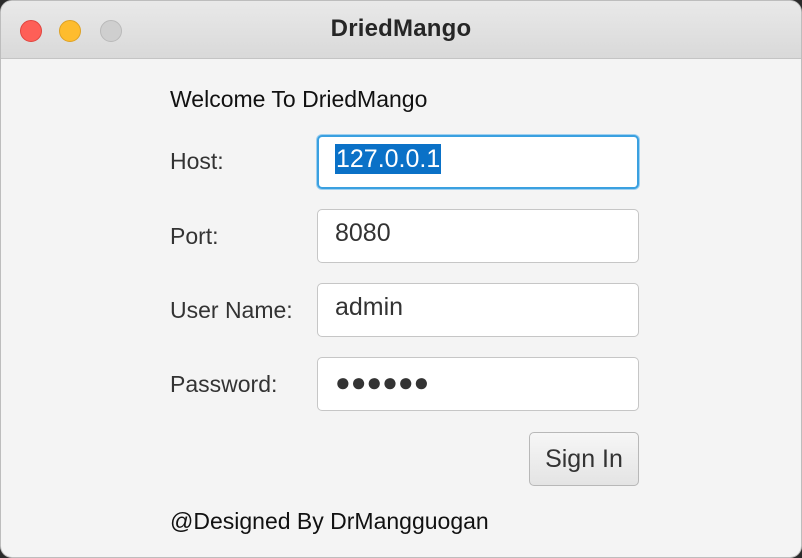  I want to click on window-title: DriedMango, so click(401, 28).